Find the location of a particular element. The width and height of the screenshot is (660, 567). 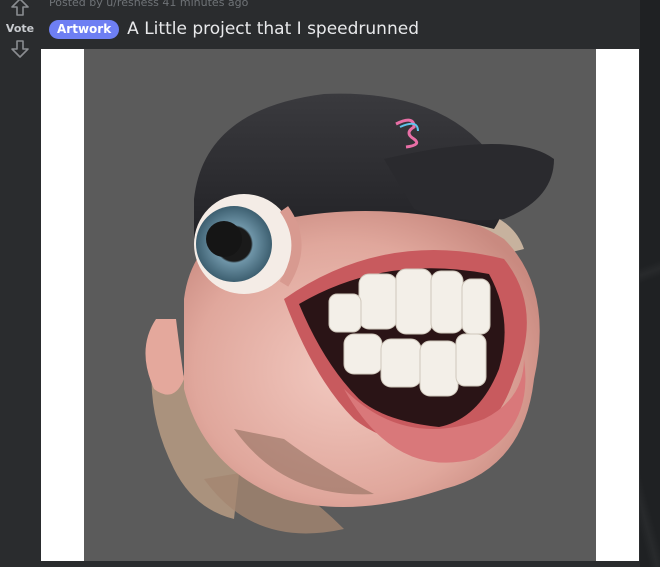

flair-badge: Artwork is located at coordinates (84, 29).